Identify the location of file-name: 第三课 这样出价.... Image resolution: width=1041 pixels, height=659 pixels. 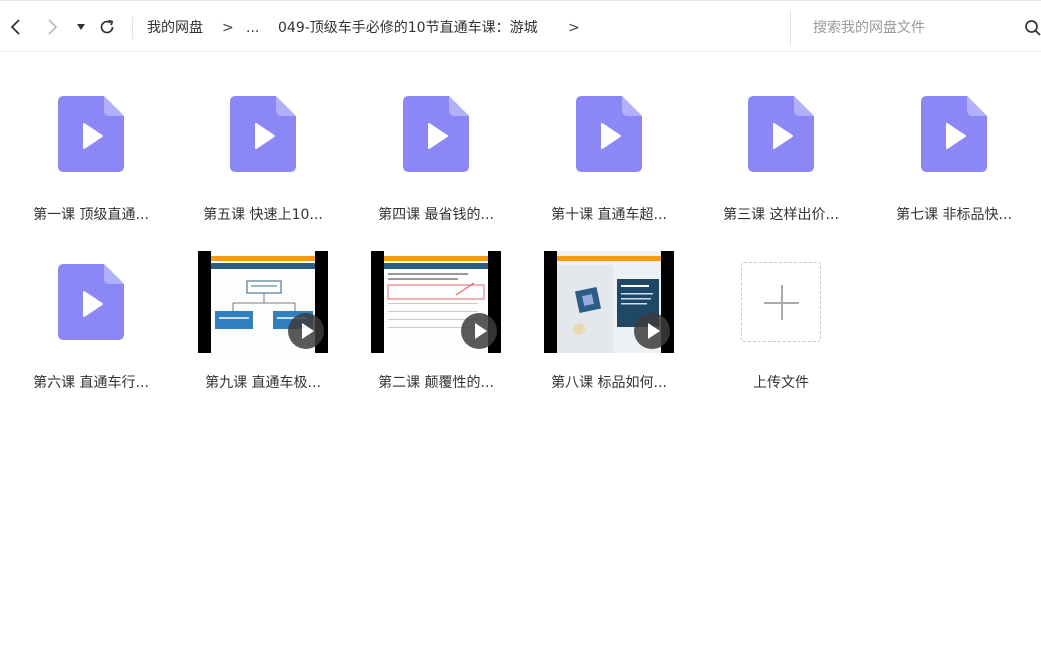
(781, 215).